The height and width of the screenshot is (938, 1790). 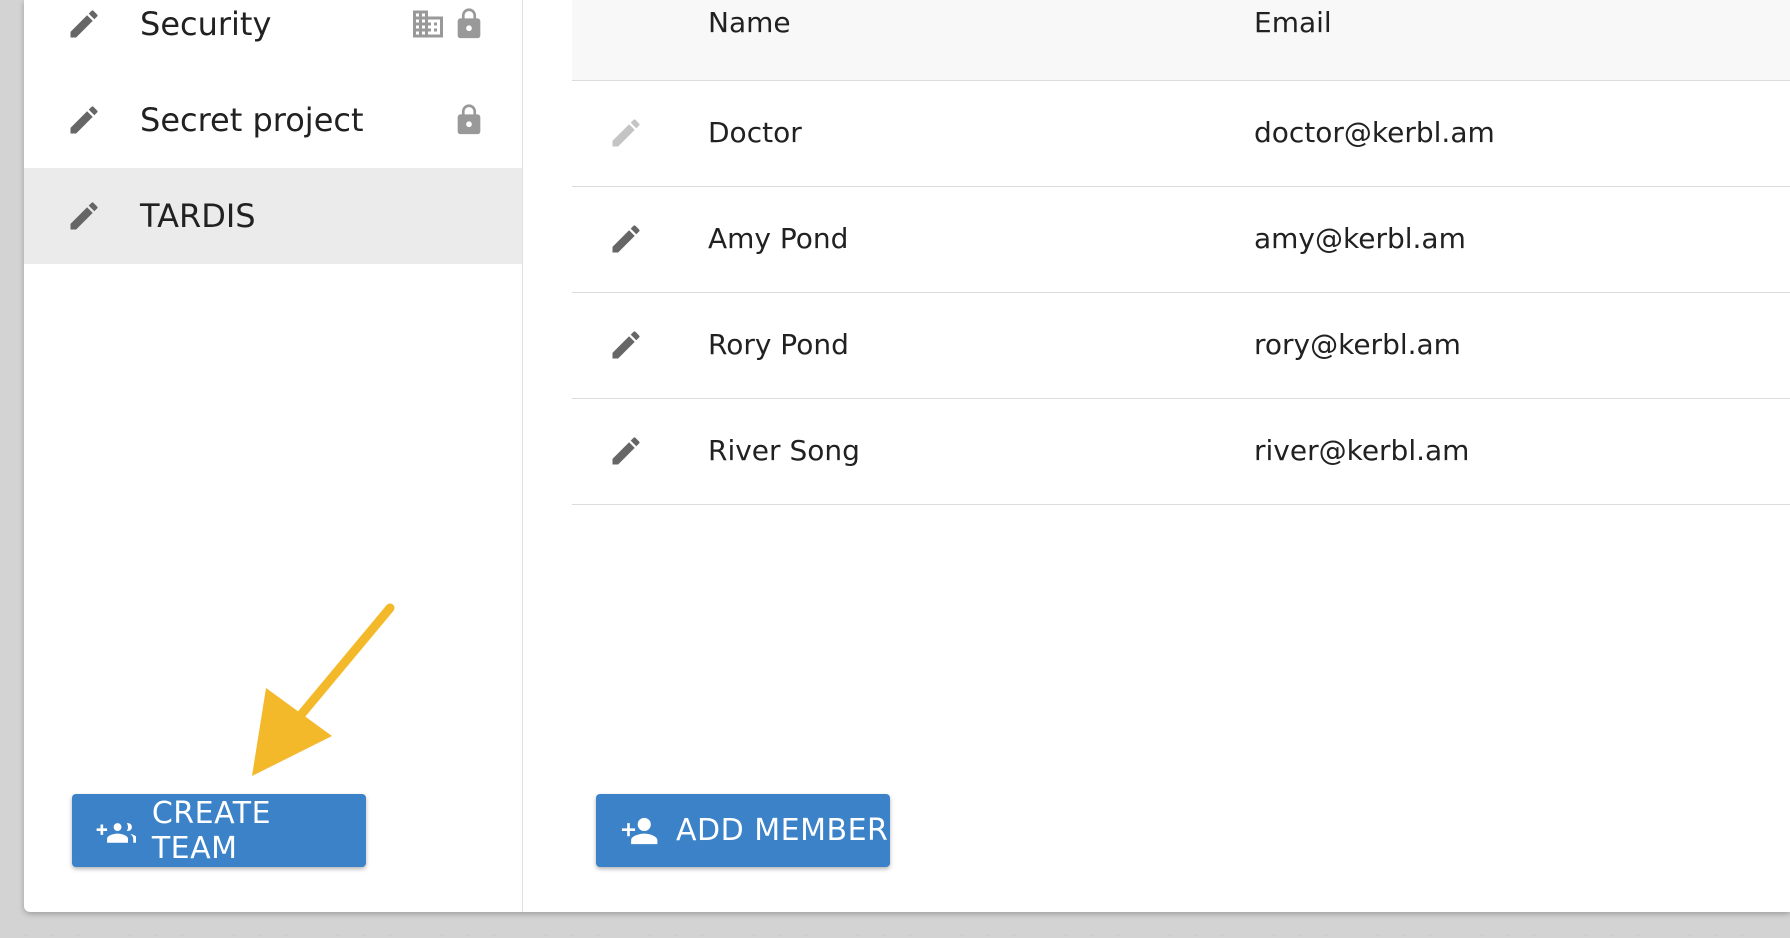 What do you see at coordinates (1357, 344) in the screenshot?
I see `member-email: rory@kerbl.am` at bounding box center [1357, 344].